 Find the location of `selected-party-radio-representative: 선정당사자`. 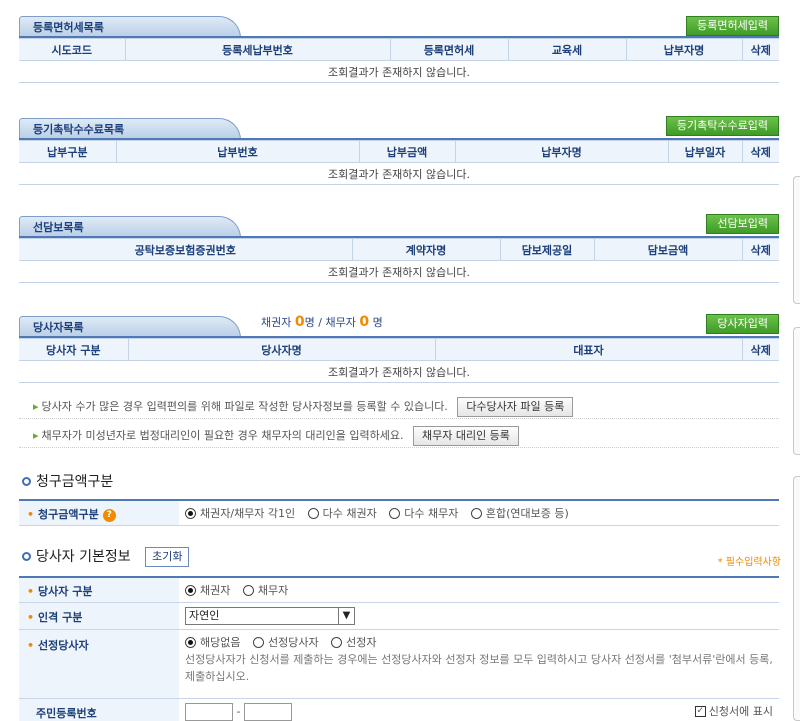

selected-party-radio-representative: 선정당사자 is located at coordinates (285, 642).